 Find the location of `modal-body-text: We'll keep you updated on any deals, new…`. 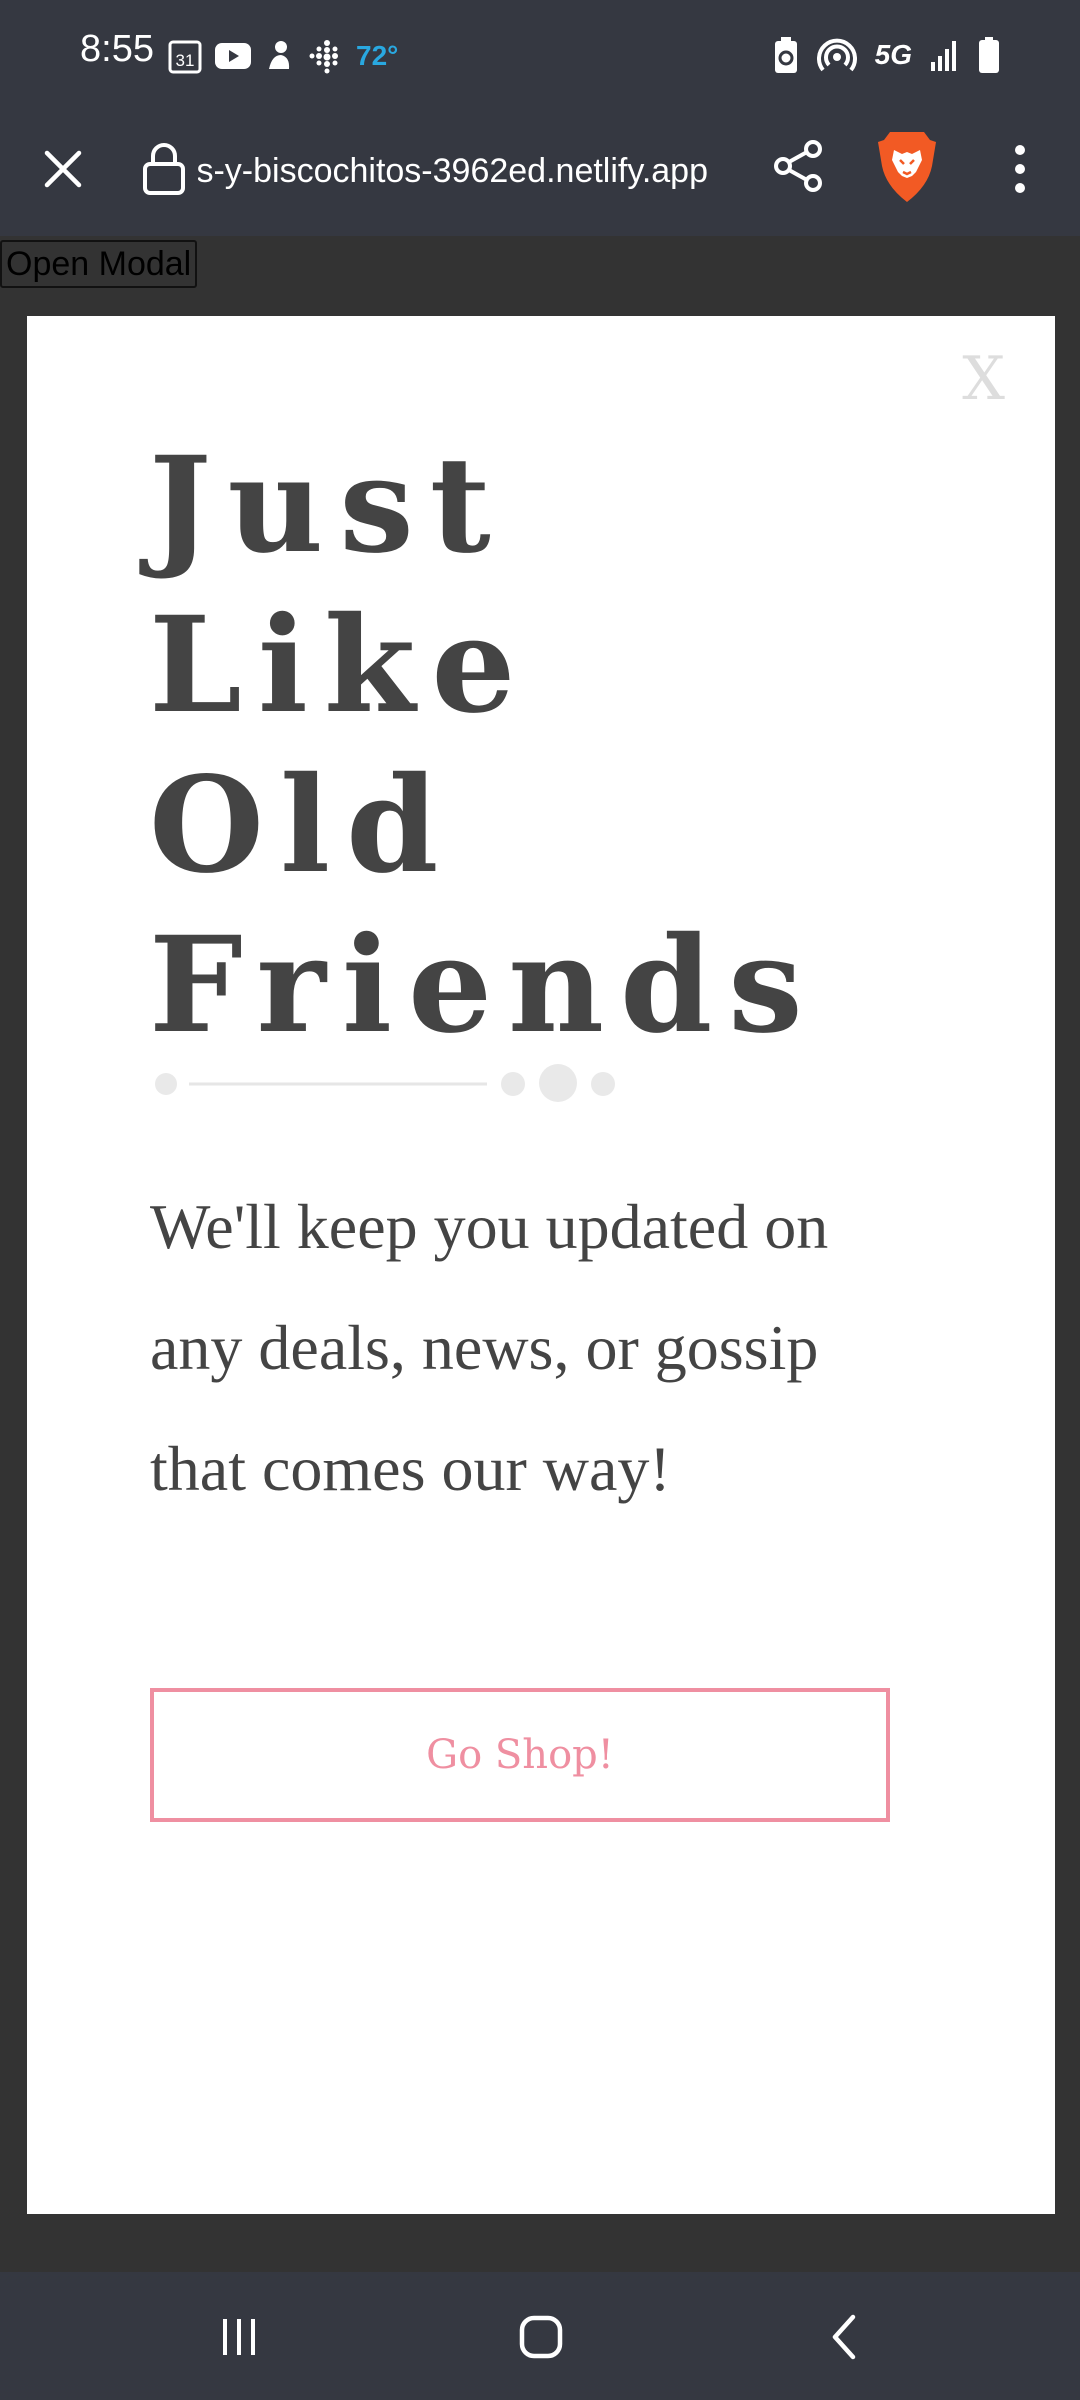

modal-body-text: We'll keep you updated on any deals, new… is located at coordinates (489, 1347).